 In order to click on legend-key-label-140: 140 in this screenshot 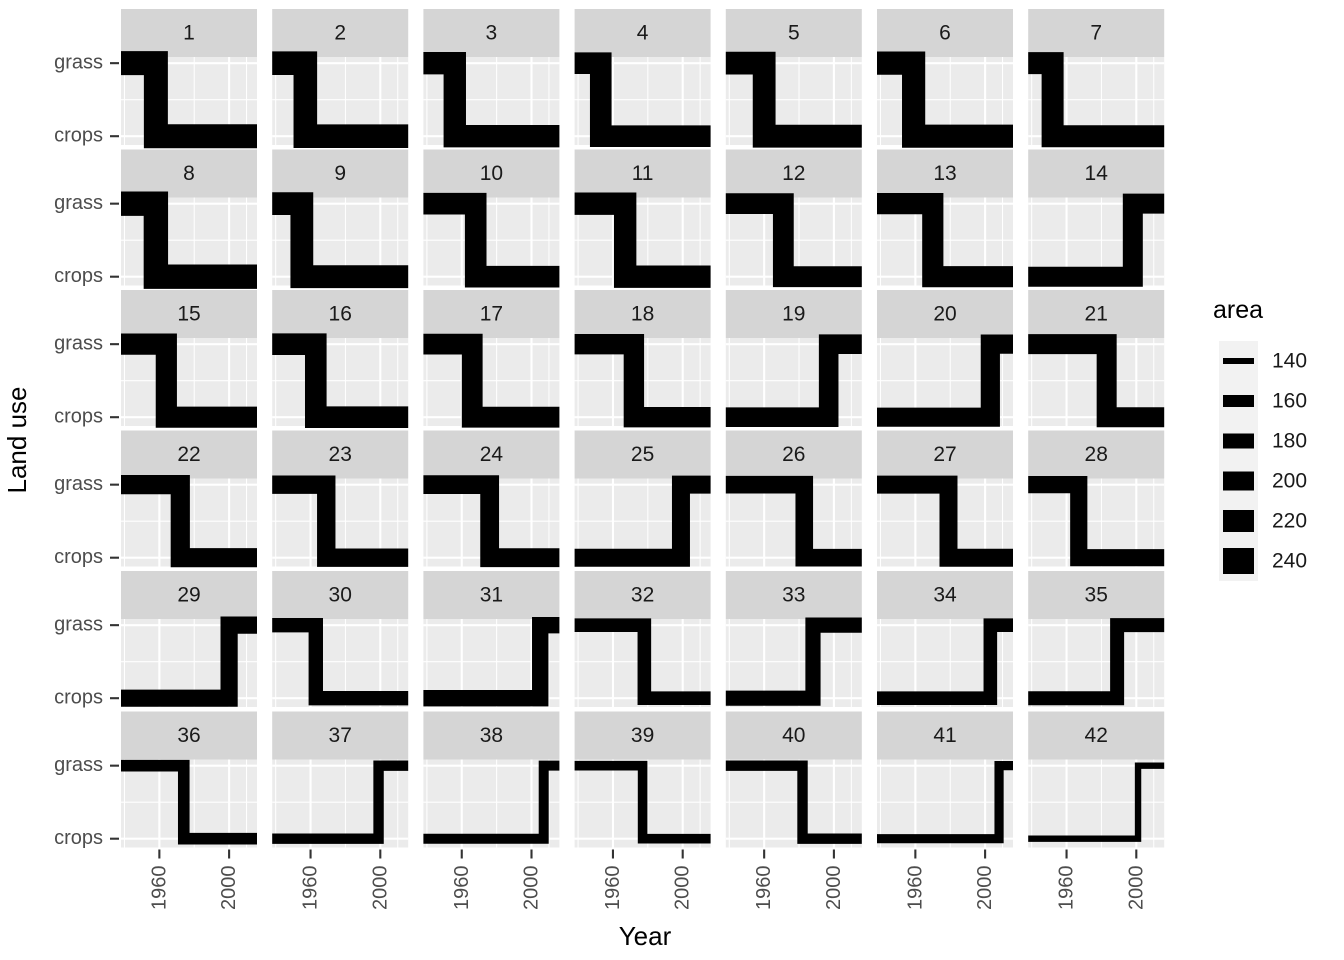, I will do `click(1289, 361)`.